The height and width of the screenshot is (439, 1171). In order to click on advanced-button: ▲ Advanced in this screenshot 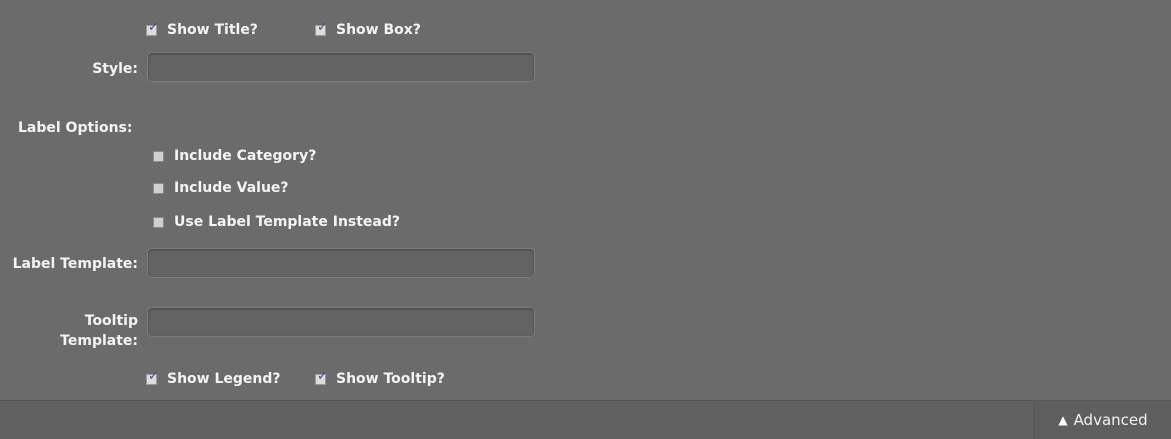, I will do `click(1102, 420)`.